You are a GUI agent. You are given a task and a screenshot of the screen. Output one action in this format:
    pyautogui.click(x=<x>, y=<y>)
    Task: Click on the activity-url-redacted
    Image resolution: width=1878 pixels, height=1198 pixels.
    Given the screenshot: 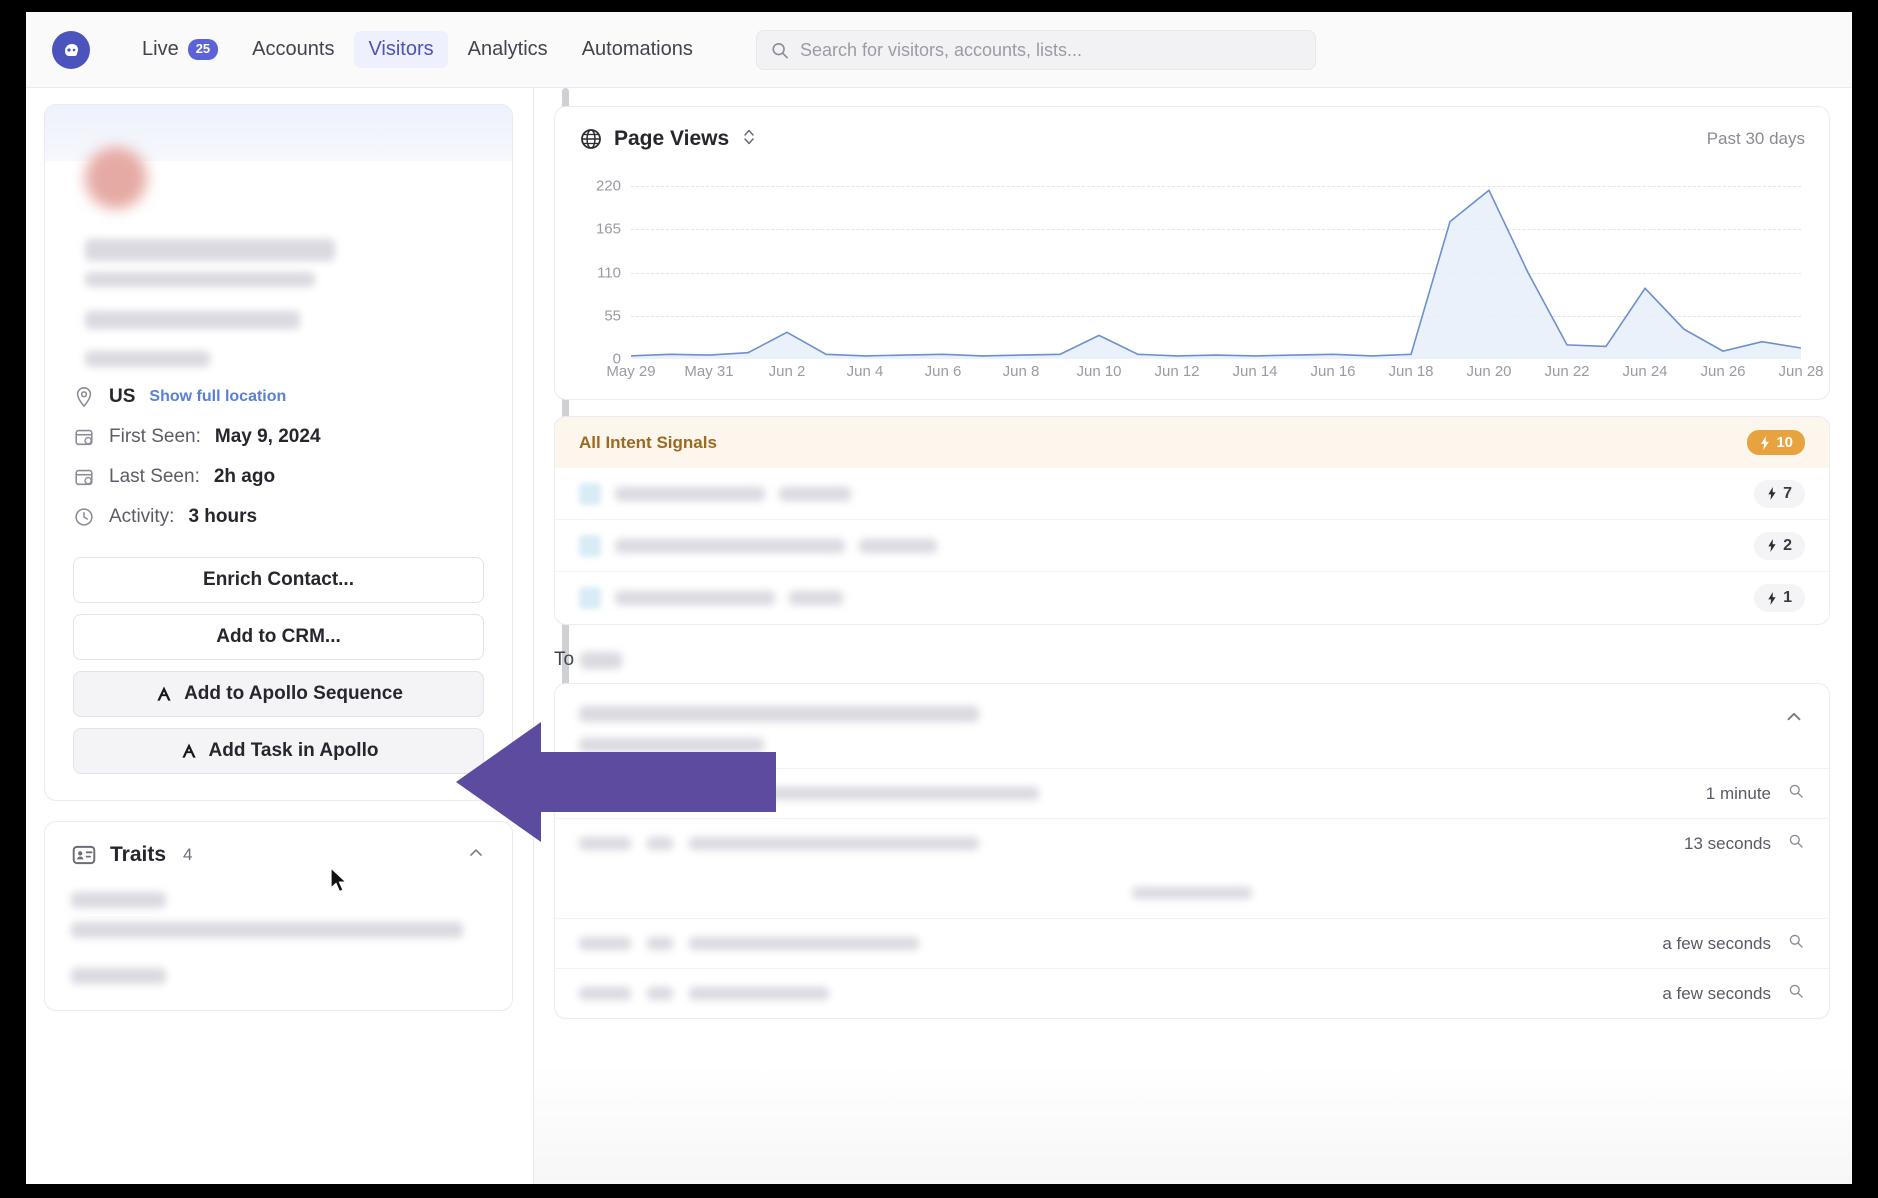 What is the action you would take?
    pyautogui.click(x=759, y=993)
    